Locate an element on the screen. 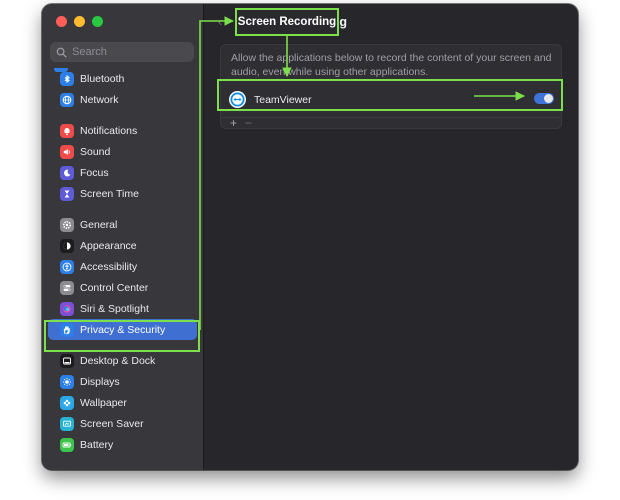  screensaver-icon is located at coordinates (67, 423).